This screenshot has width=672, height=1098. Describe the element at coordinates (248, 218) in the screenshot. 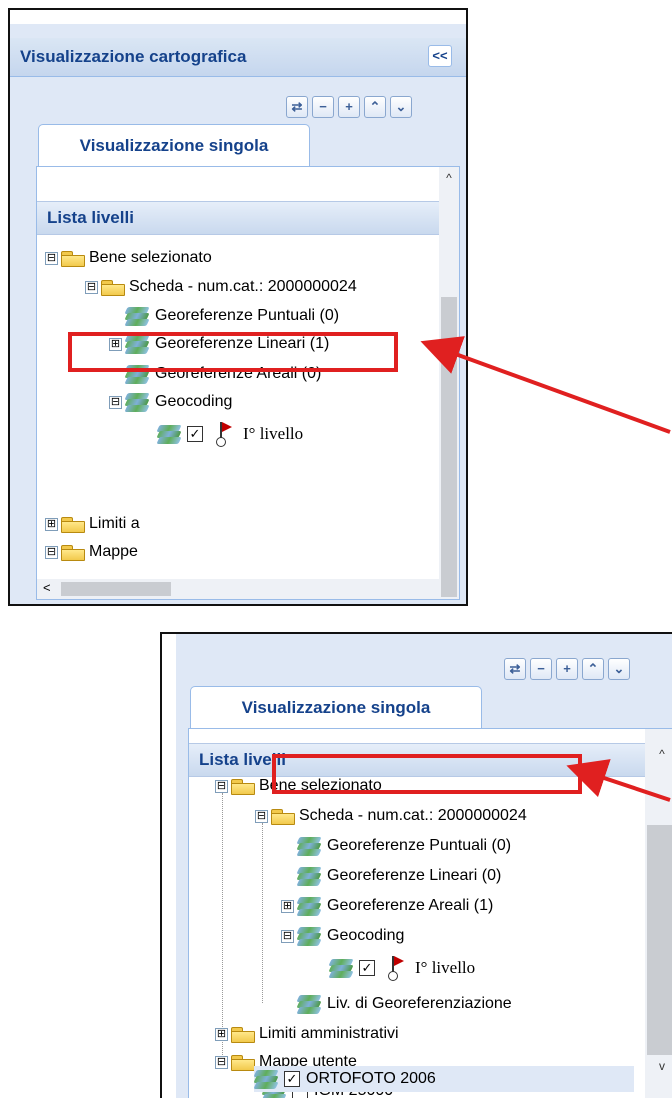

I see `layer-list-header: Lista livelli` at that location.